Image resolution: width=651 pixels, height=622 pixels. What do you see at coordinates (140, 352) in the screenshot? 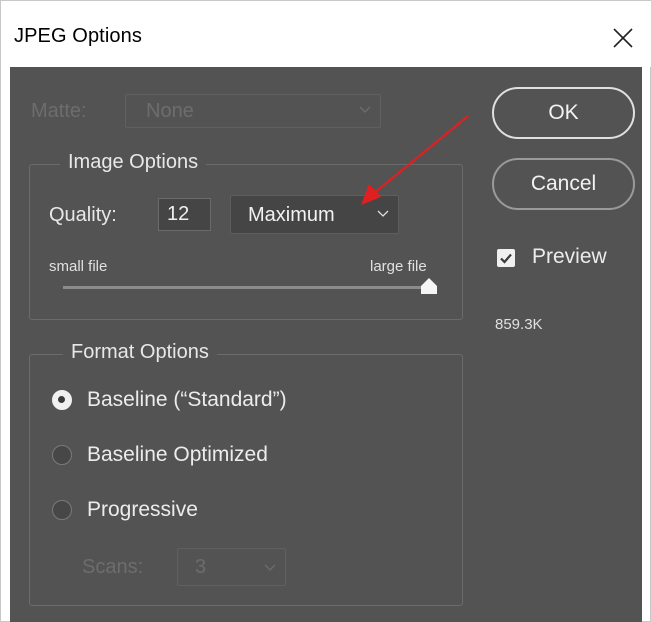
I see `format-options-legend: Format Options` at bounding box center [140, 352].